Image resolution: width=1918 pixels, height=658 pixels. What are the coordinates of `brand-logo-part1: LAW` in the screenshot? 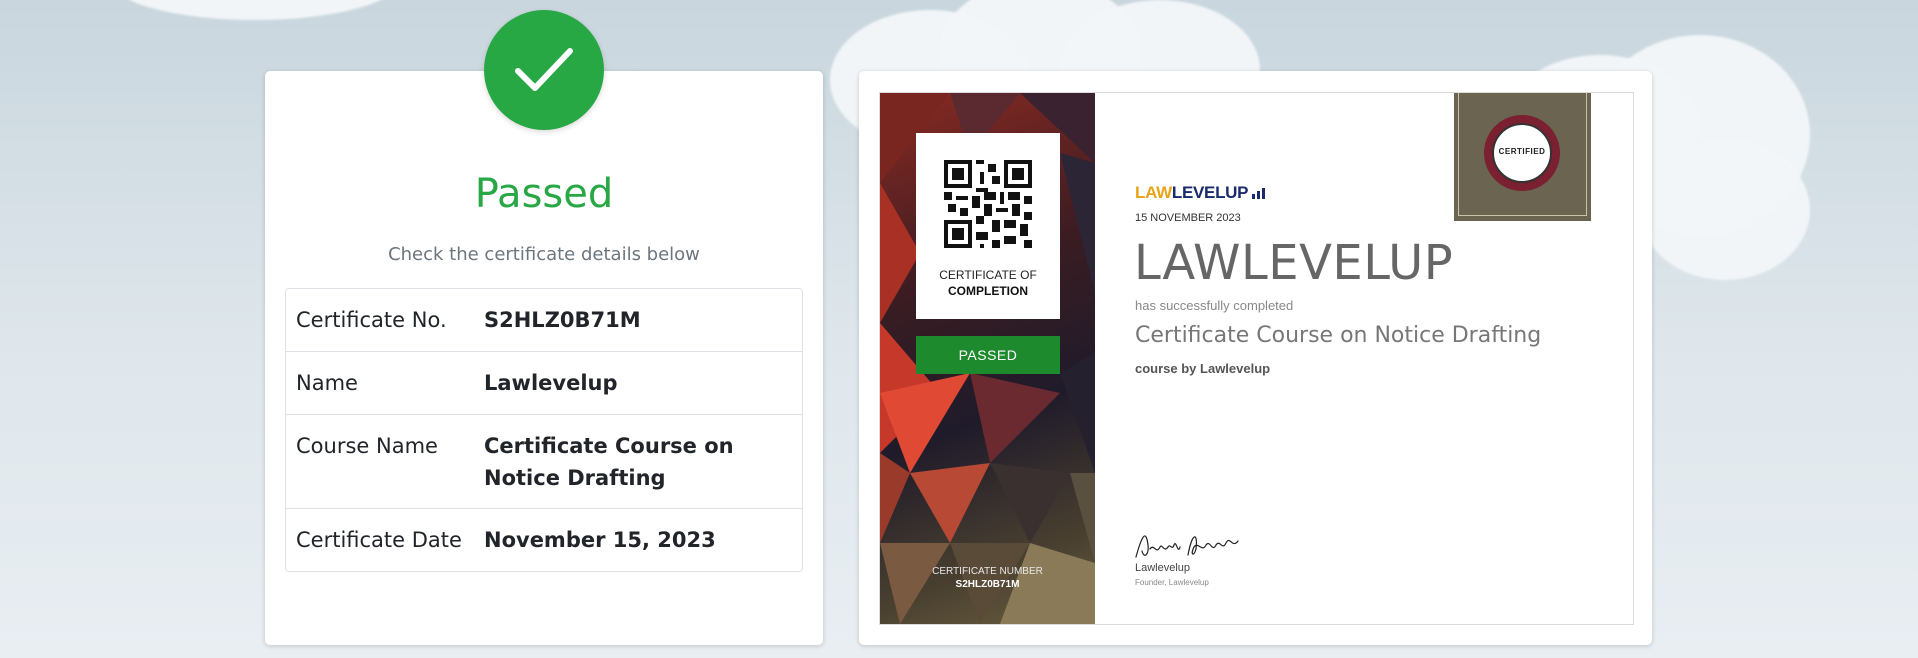 It's located at (1153, 192).